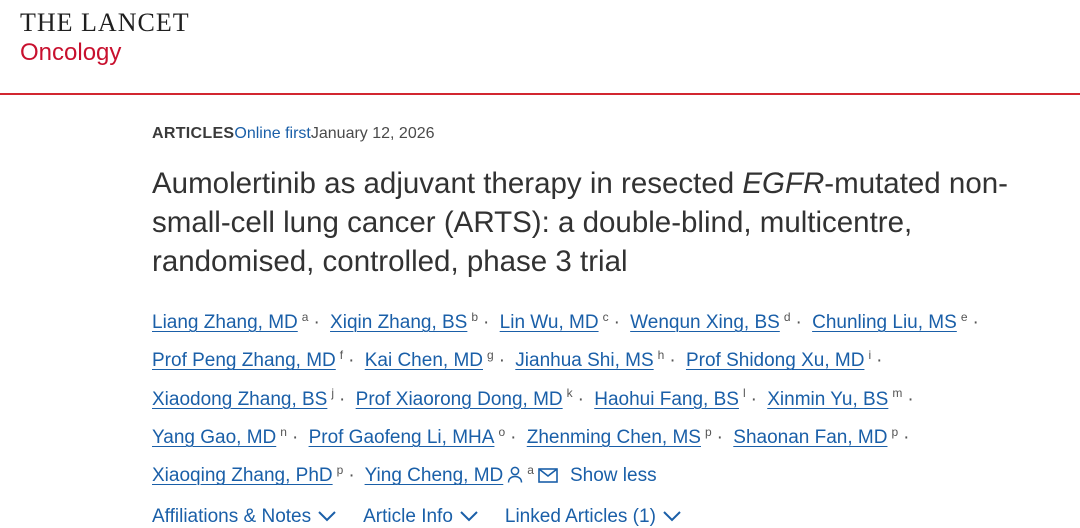 The width and height of the screenshot is (1080, 528). I want to click on author-item: Kai Chen, MD g, so click(429, 359).